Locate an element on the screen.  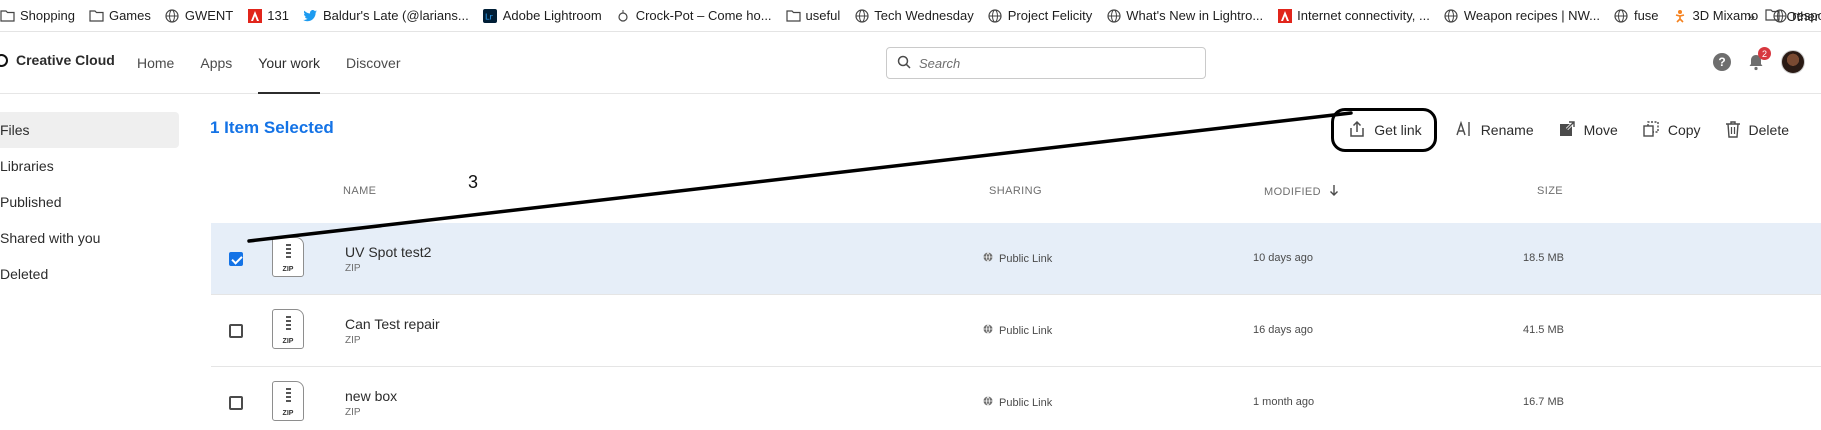
help-icon: ? is located at coordinates (1722, 62).